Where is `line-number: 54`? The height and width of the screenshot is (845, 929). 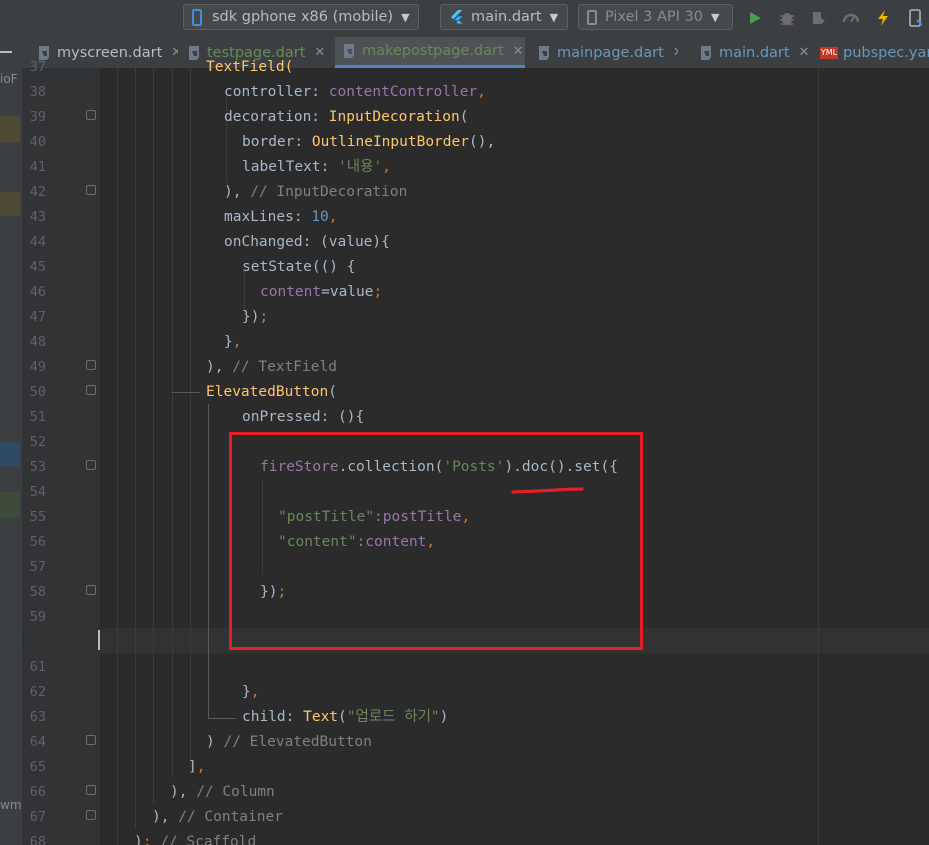
line-number: 54 is located at coordinates (37, 492).